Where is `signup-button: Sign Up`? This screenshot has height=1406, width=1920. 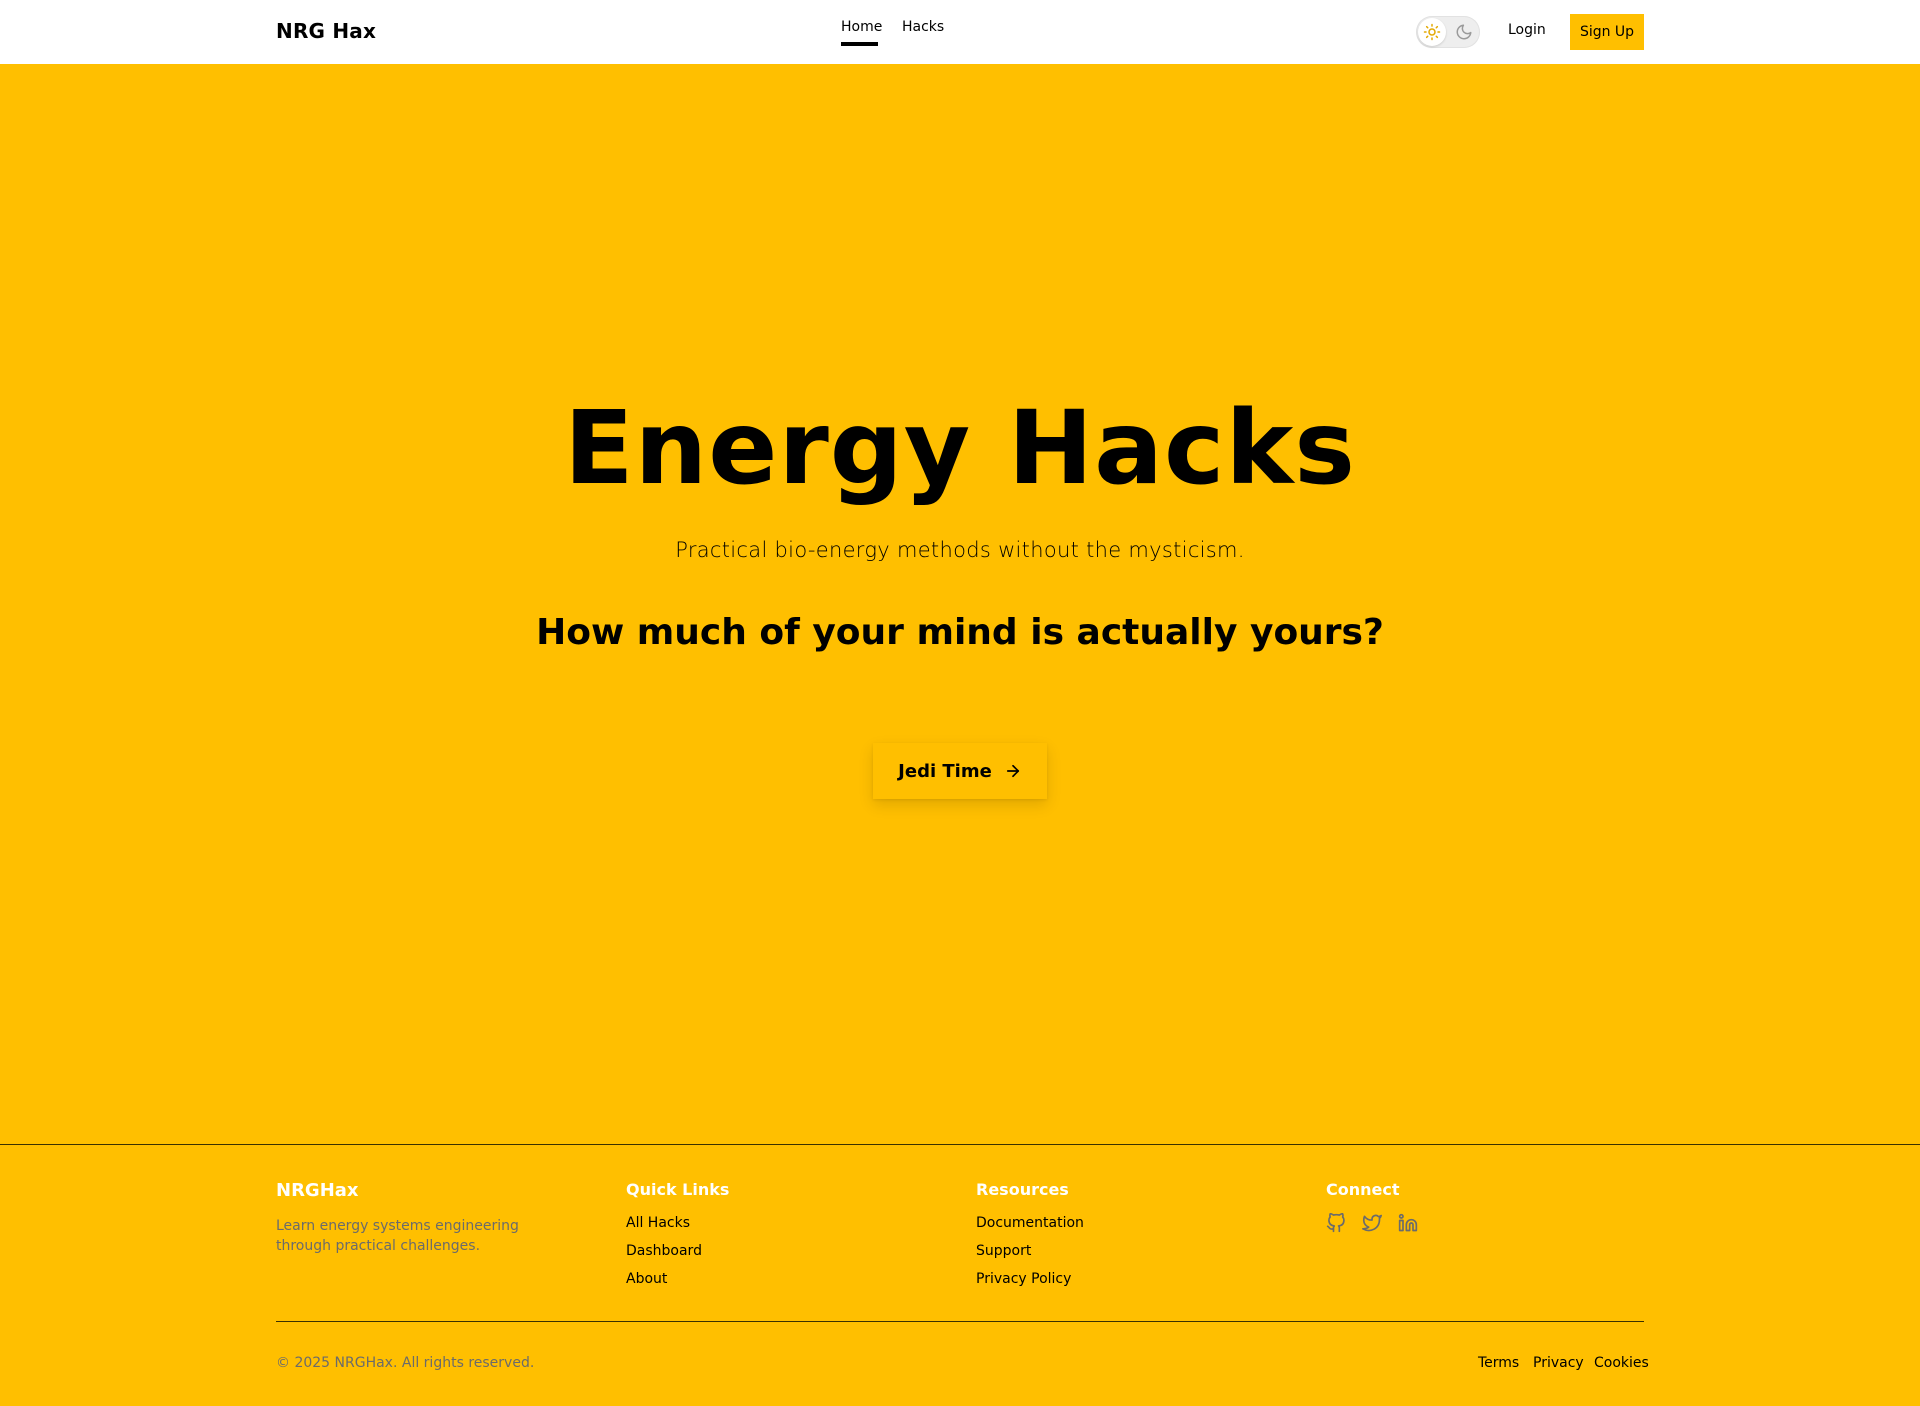 signup-button: Sign Up is located at coordinates (1607, 32).